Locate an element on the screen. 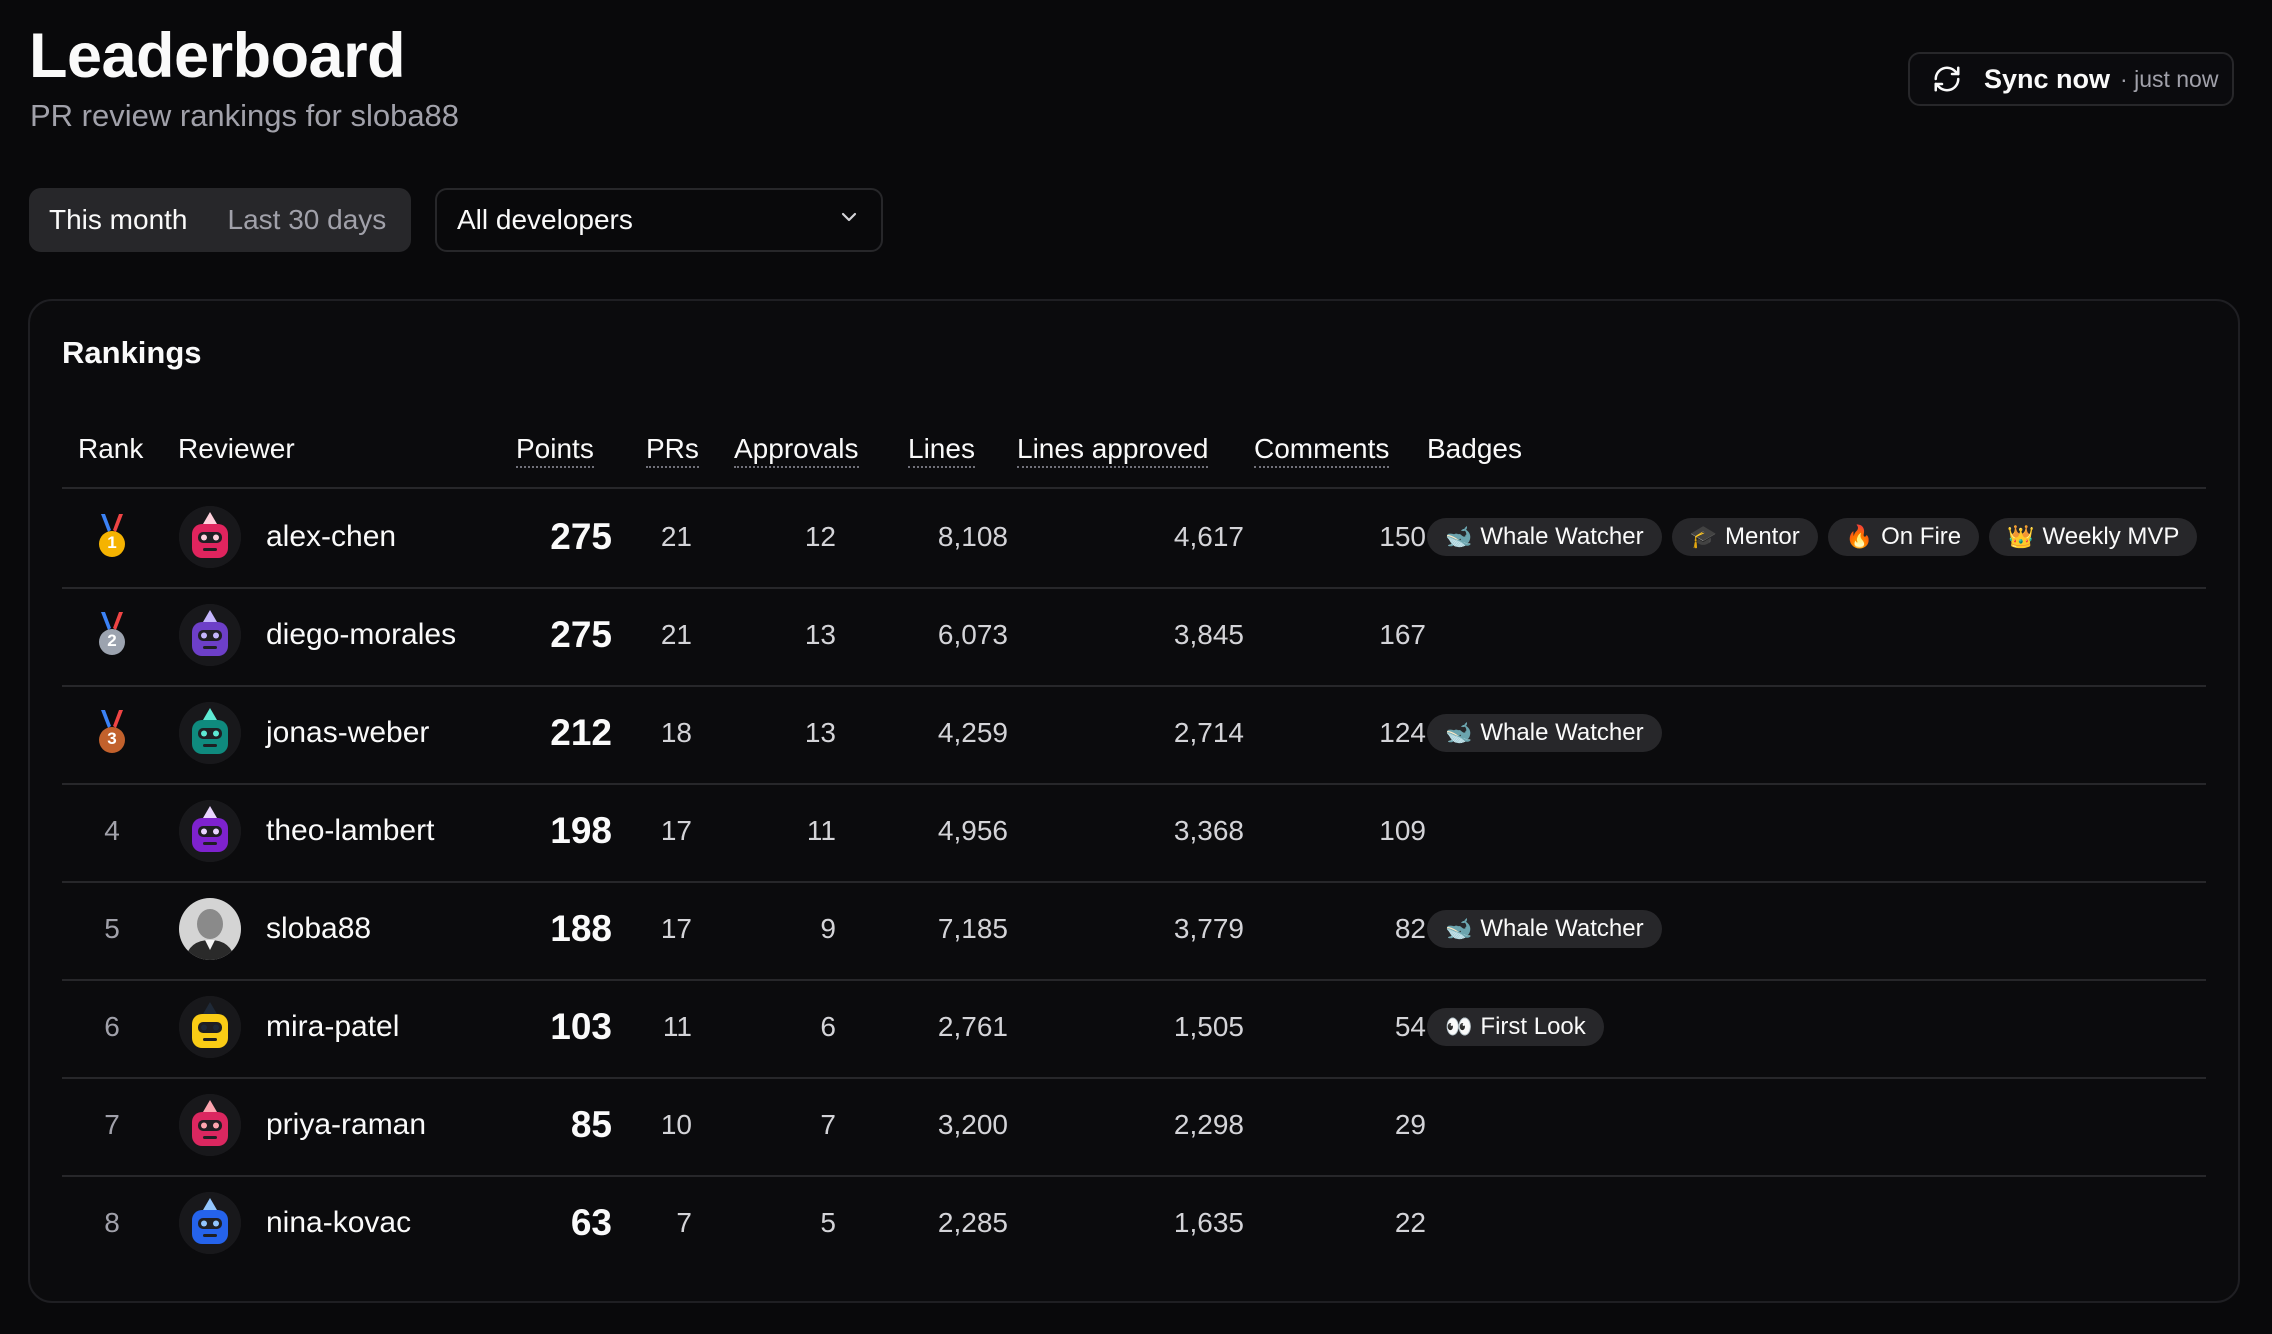 Image resolution: width=2272 pixels, height=1334 pixels. lines-value: 4,956 is located at coordinates (972, 830).